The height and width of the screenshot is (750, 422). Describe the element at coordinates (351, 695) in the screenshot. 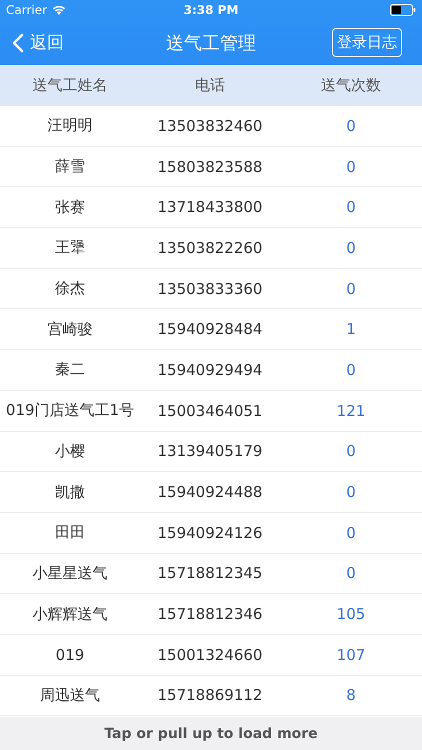

I see `table-cell: 8` at that location.